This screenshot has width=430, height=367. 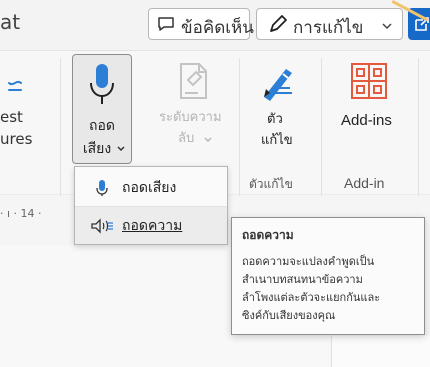 I want to click on dictate-label-bottom: เสียง, so click(x=97, y=149).